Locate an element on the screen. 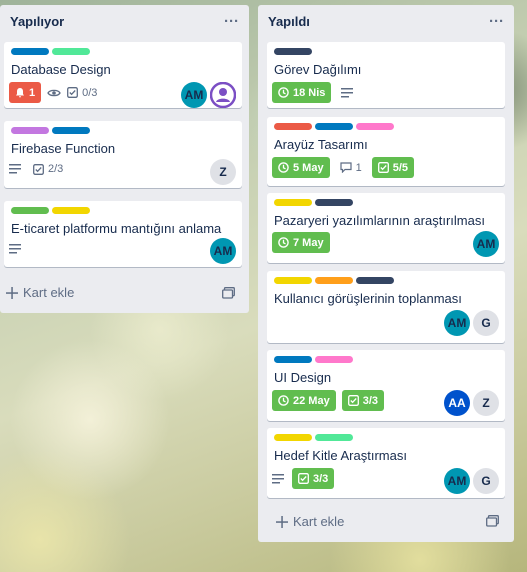 This screenshot has height=572, width=527. card-database-design: Database Design 1 0/3 AM is located at coordinates (123, 75).